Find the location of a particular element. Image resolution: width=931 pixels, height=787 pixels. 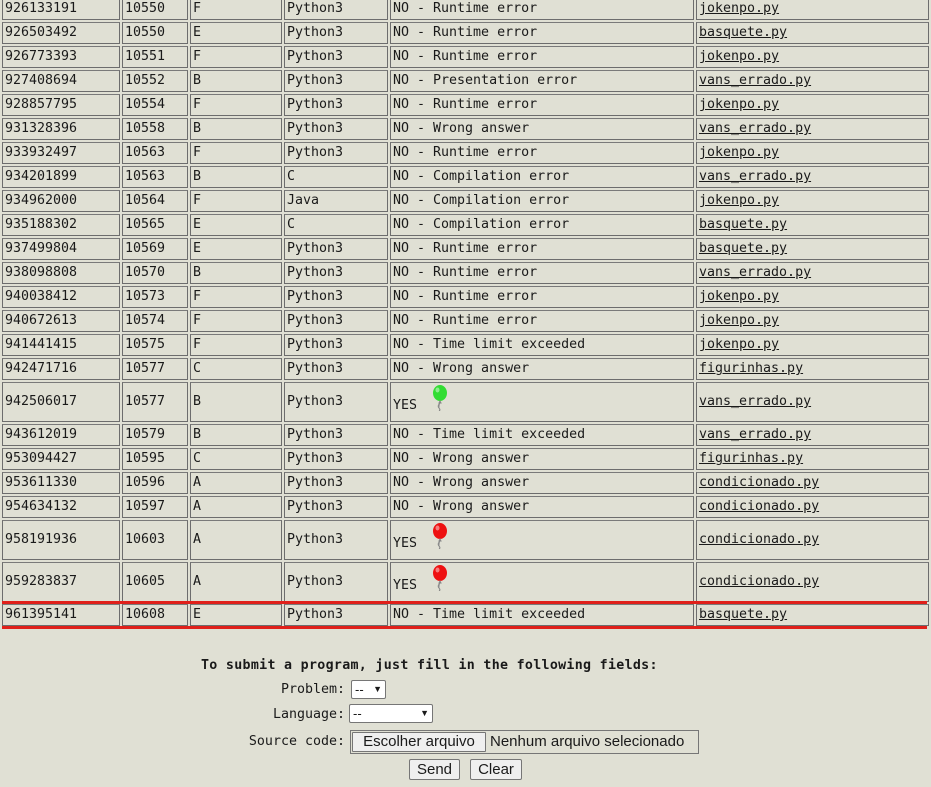

highlight-line-top is located at coordinates (464, 602).